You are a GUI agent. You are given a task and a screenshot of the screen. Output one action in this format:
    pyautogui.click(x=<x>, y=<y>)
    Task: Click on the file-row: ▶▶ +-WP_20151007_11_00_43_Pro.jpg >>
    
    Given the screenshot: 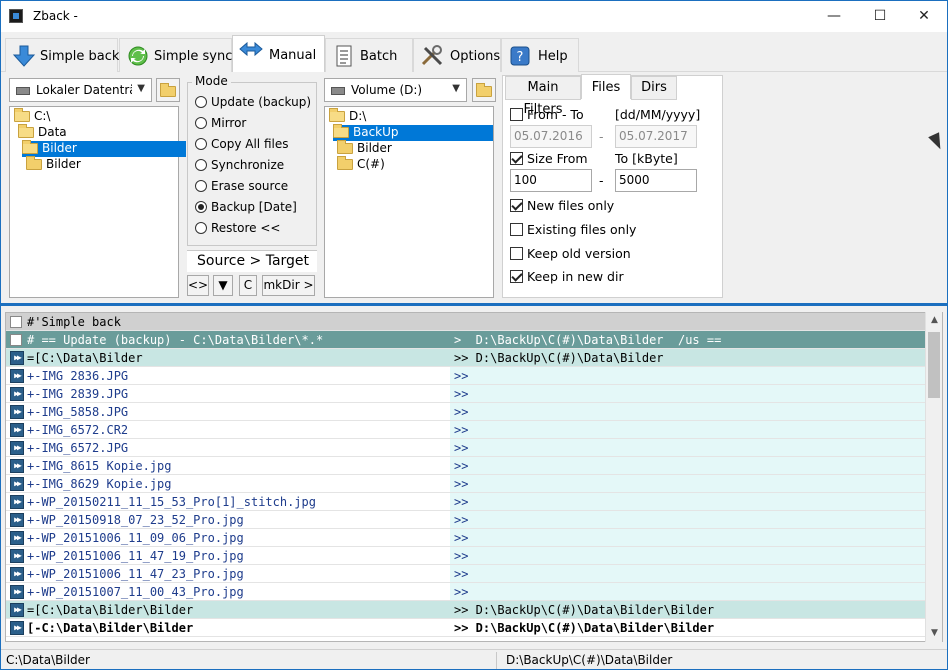 What is the action you would take?
    pyautogui.click(x=465, y=592)
    